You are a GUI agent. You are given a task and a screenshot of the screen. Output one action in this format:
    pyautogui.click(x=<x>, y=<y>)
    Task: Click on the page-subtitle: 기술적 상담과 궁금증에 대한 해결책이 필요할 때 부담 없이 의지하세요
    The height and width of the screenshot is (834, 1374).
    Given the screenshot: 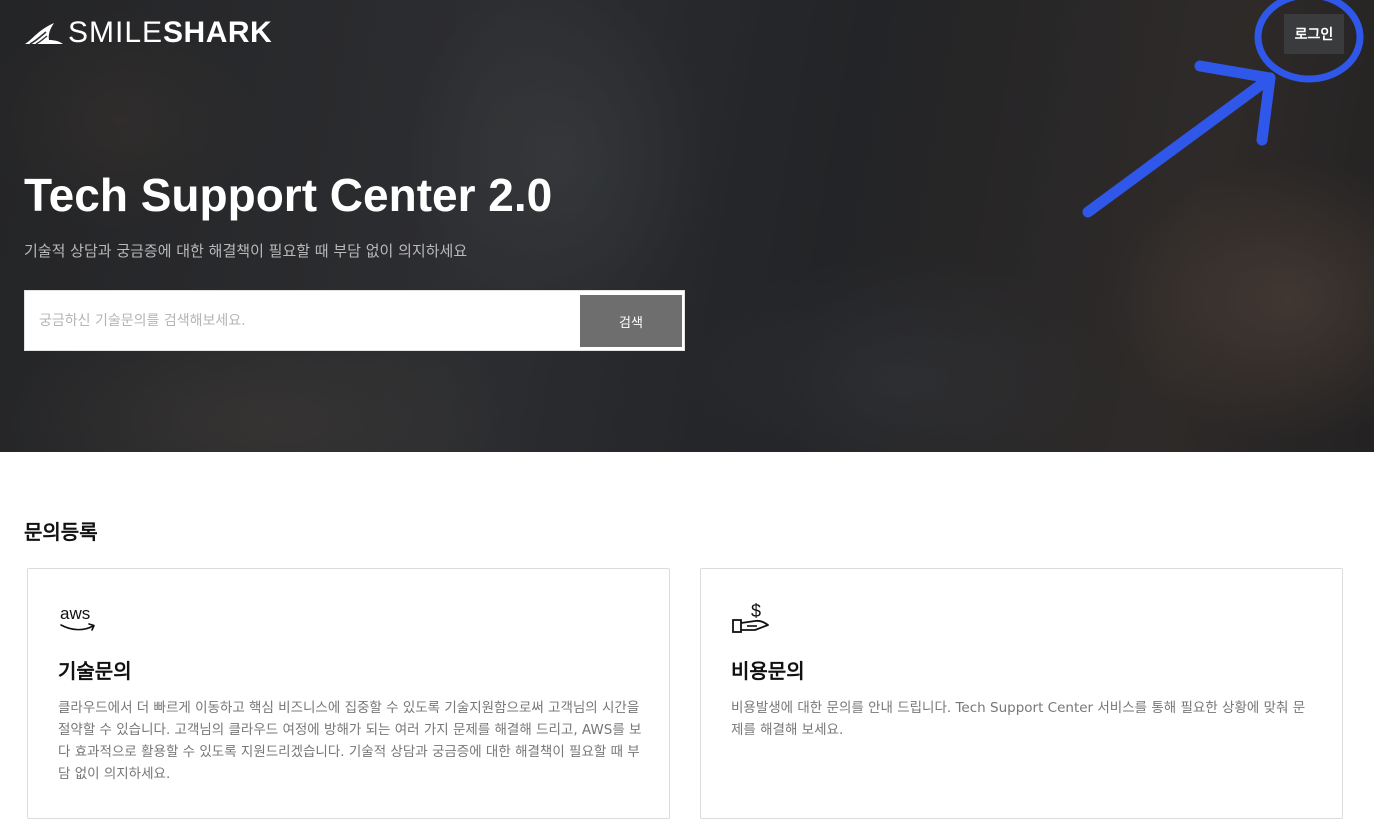 What is the action you would take?
    pyautogui.click(x=246, y=251)
    